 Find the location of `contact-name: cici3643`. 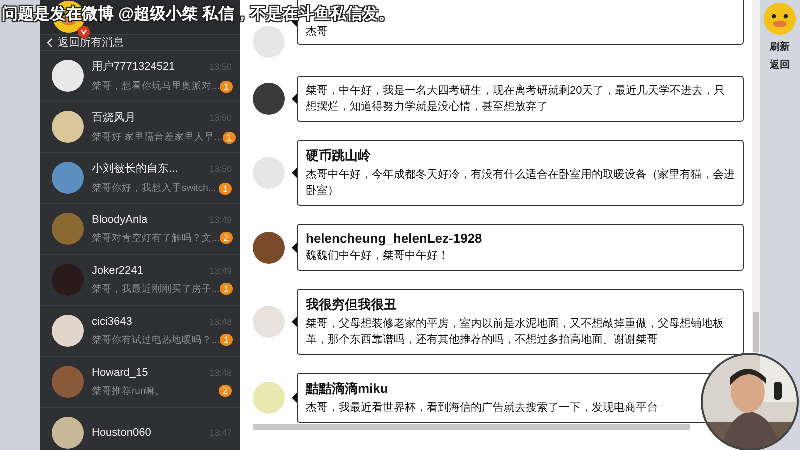

contact-name: cici3643 is located at coordinates (112, 322).